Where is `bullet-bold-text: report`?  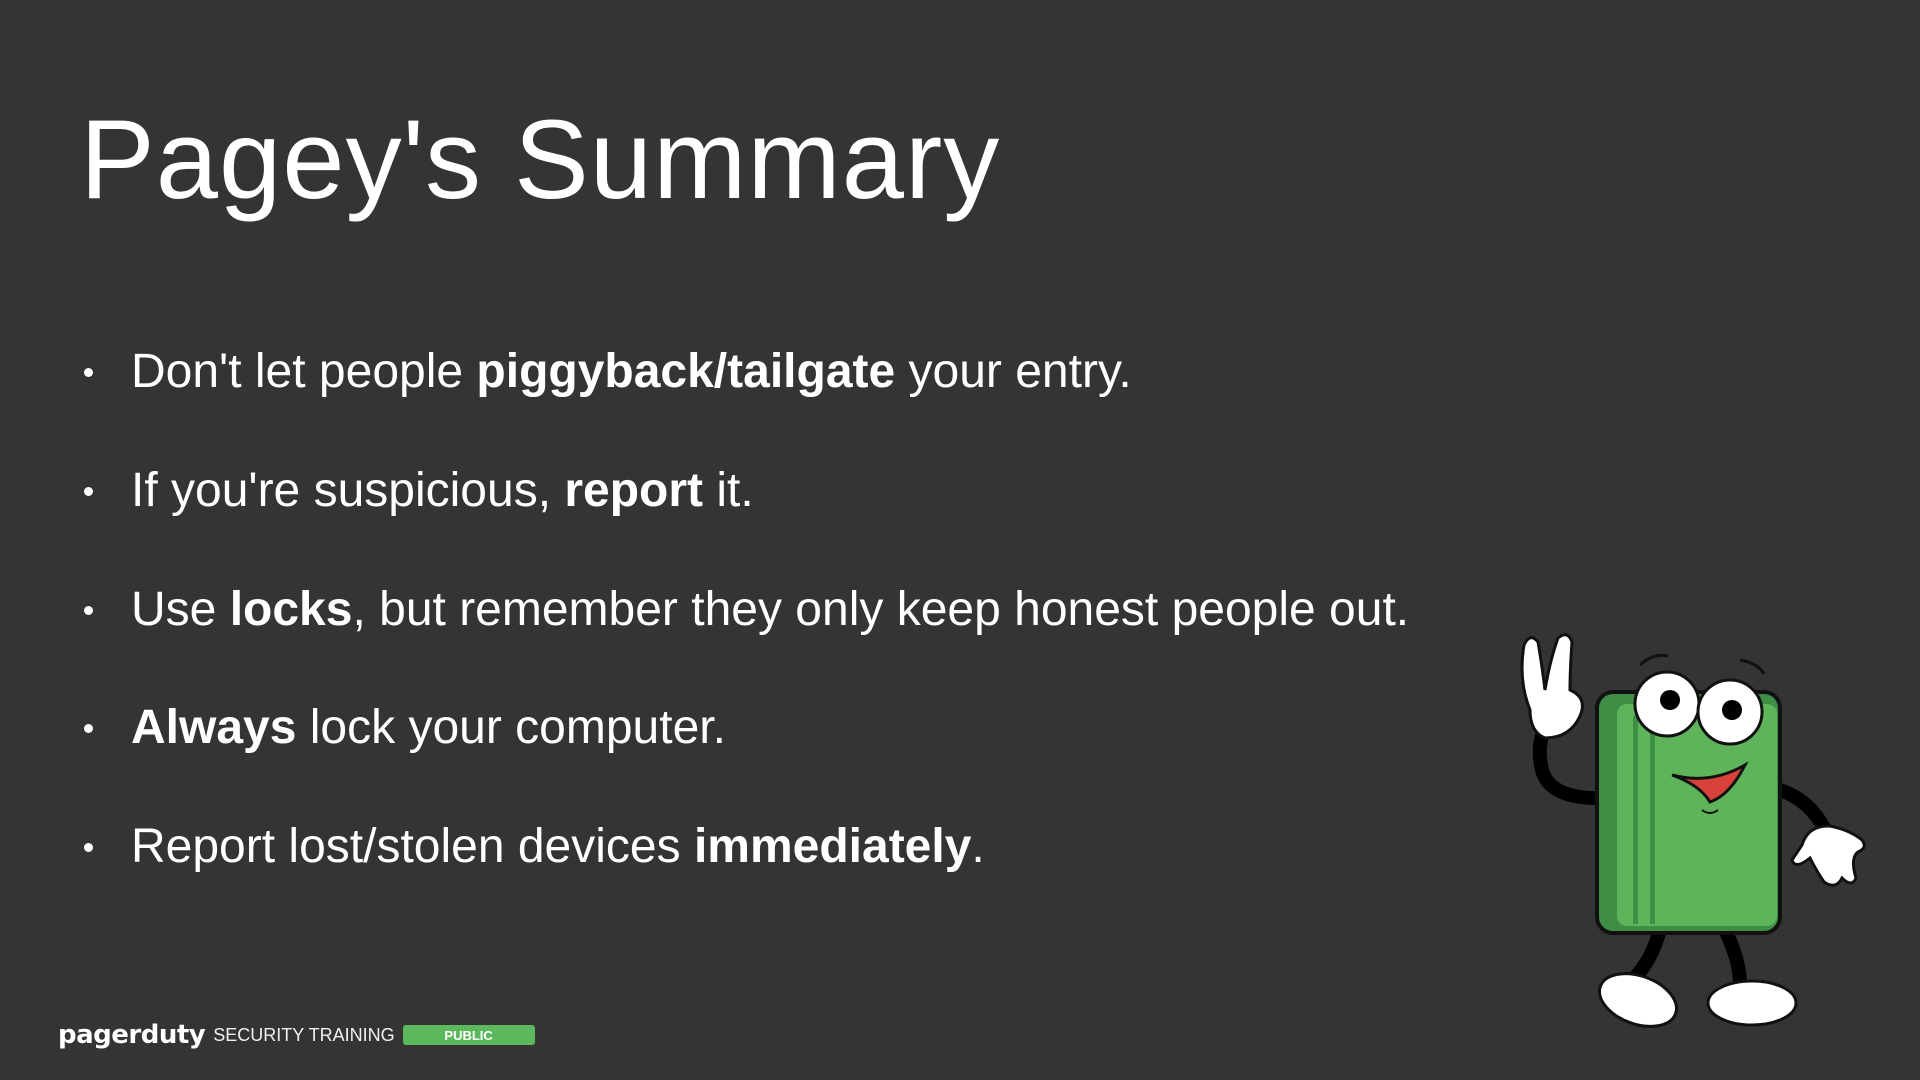
bullet-bold-text: report is located at coordinates (634, 490).